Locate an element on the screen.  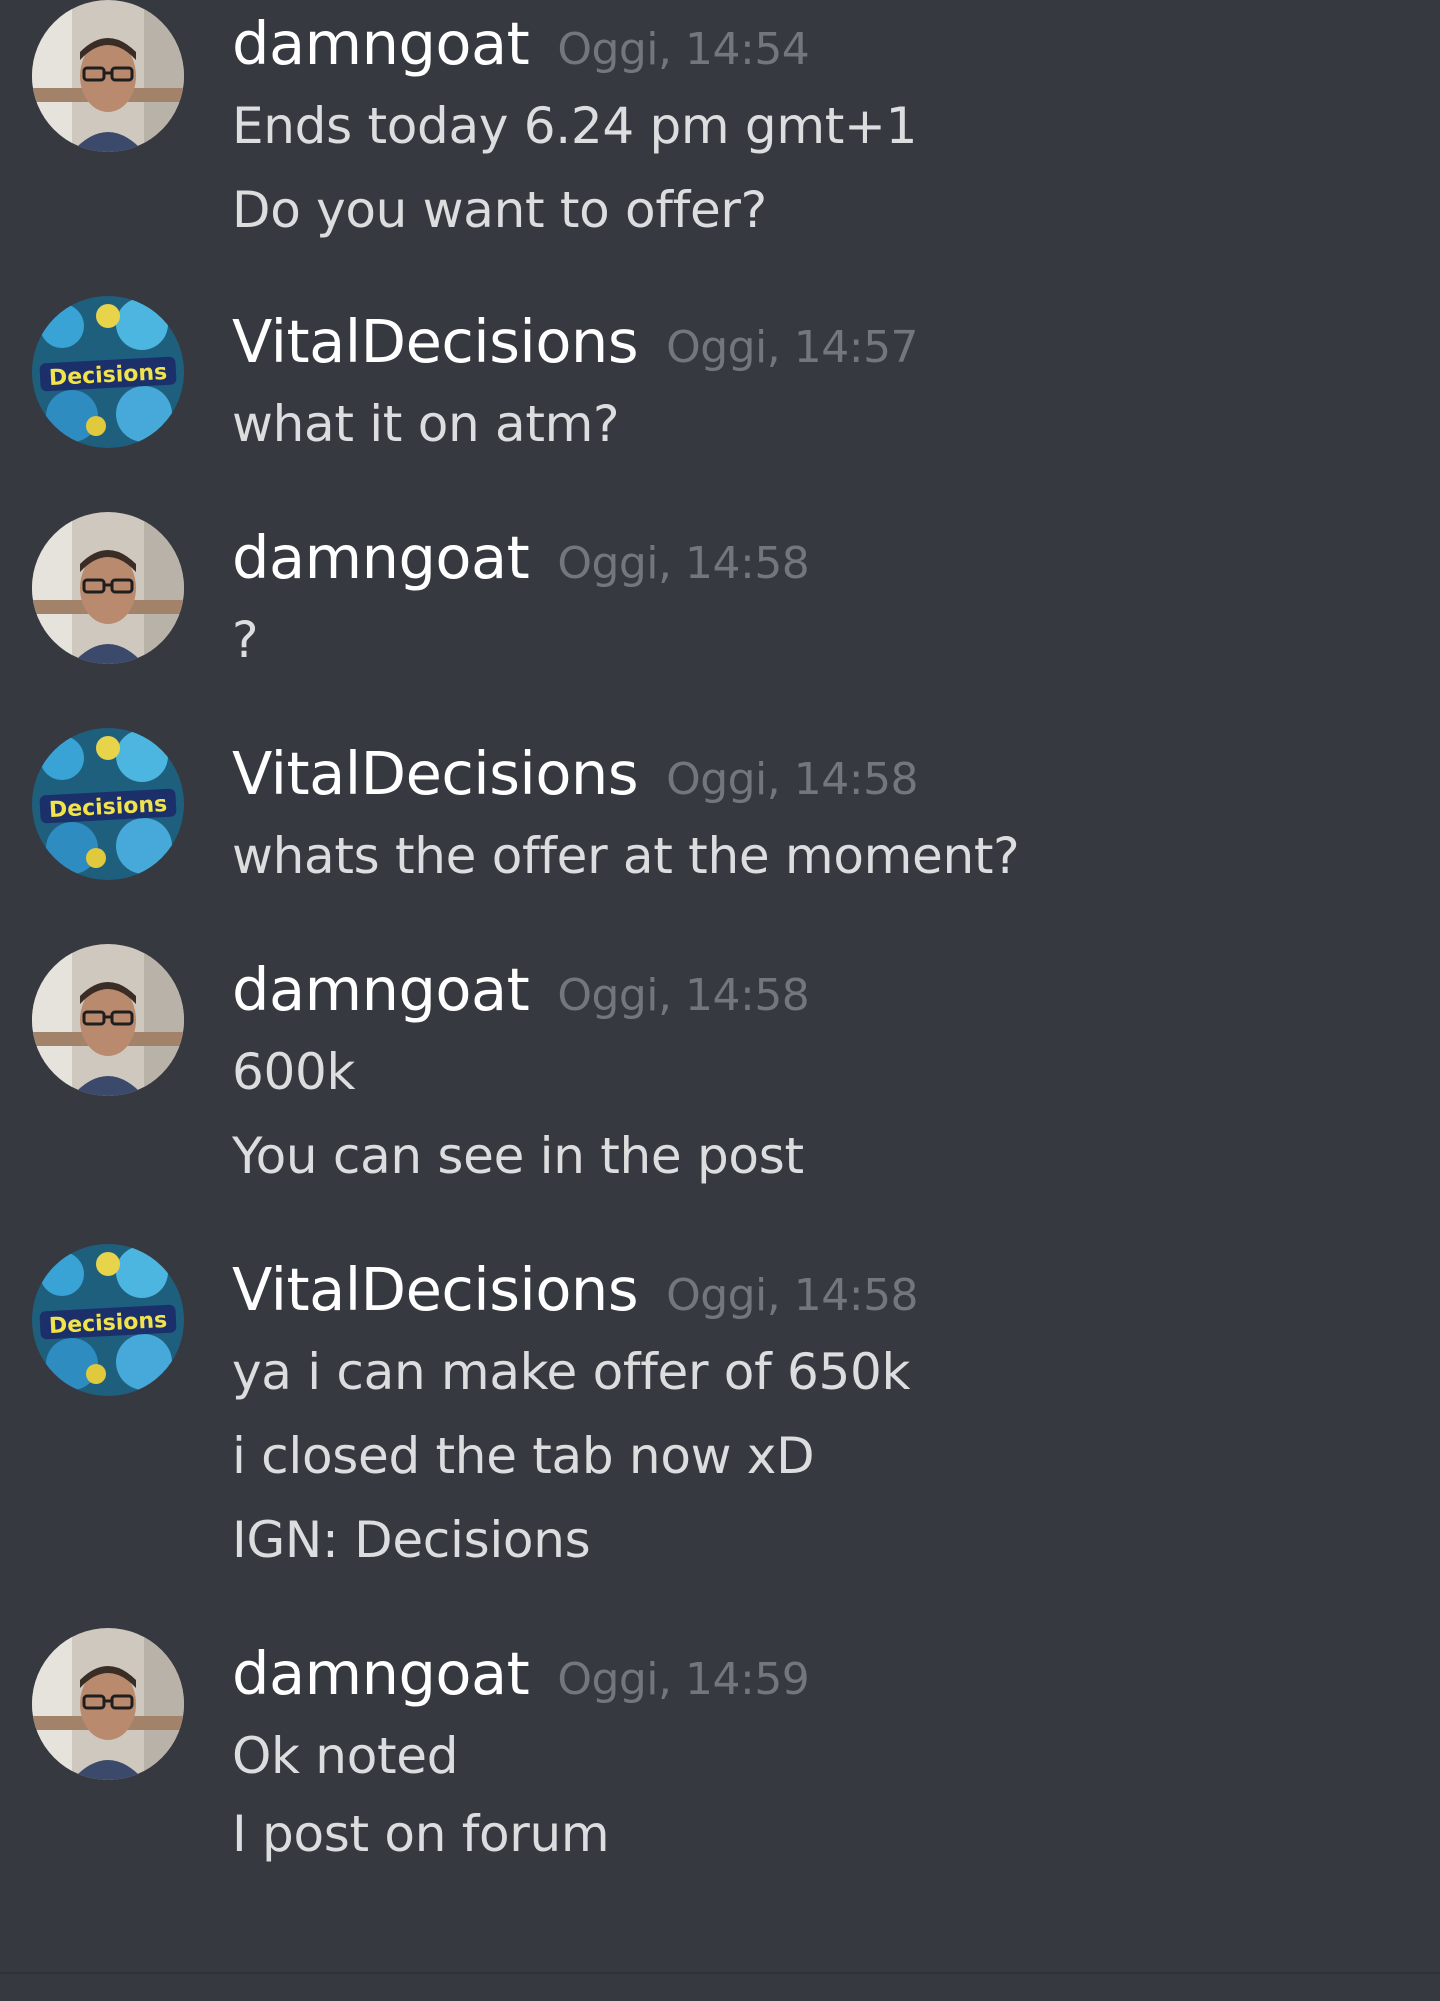
timestamp: Oggi, 14:57 is located at coordinates (792, 347).